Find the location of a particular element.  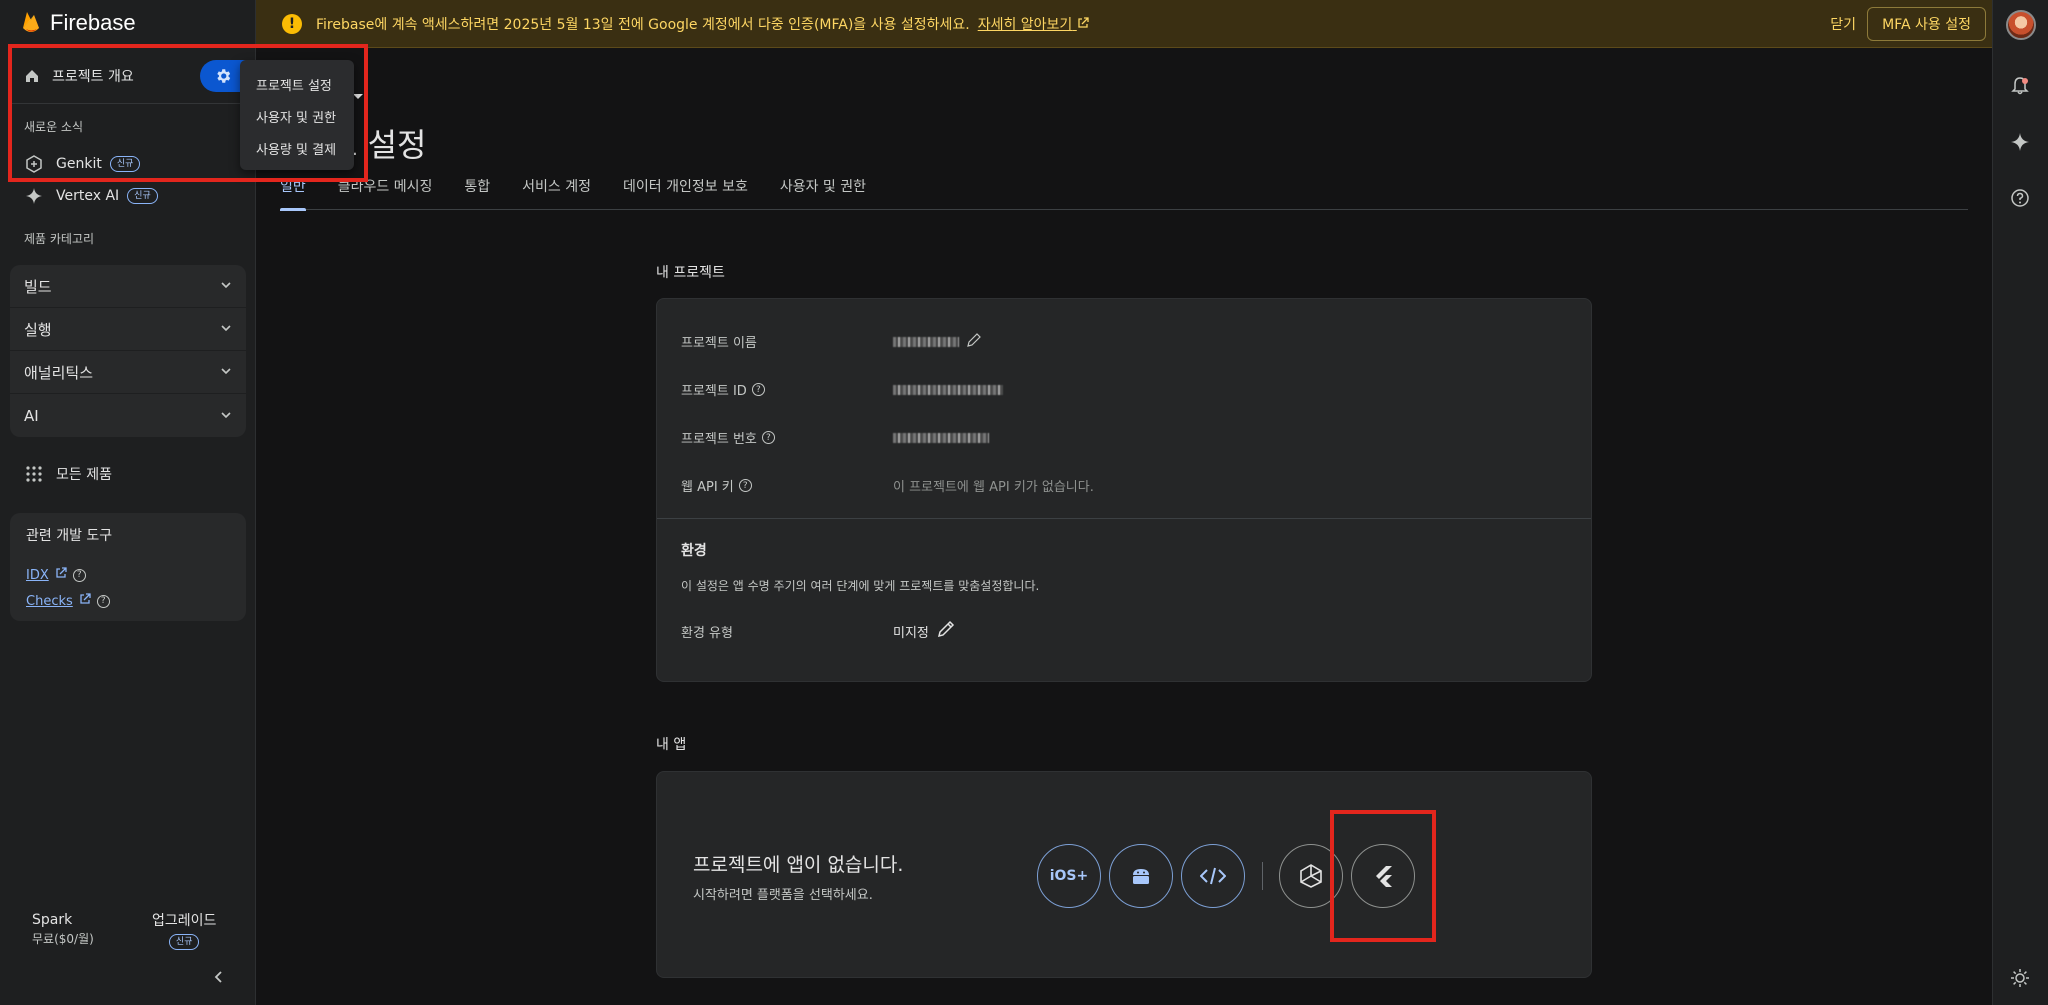

card-divider is located at coordinates (1124, 518).